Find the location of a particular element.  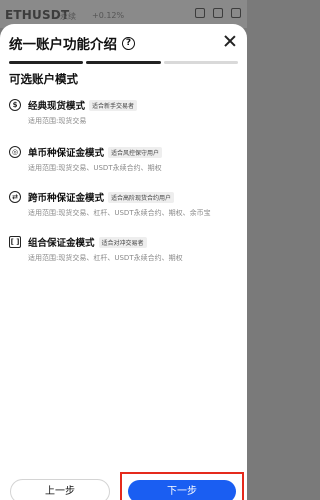

mode-name: 组合保证金模式 is located at coordinates (61, 243).